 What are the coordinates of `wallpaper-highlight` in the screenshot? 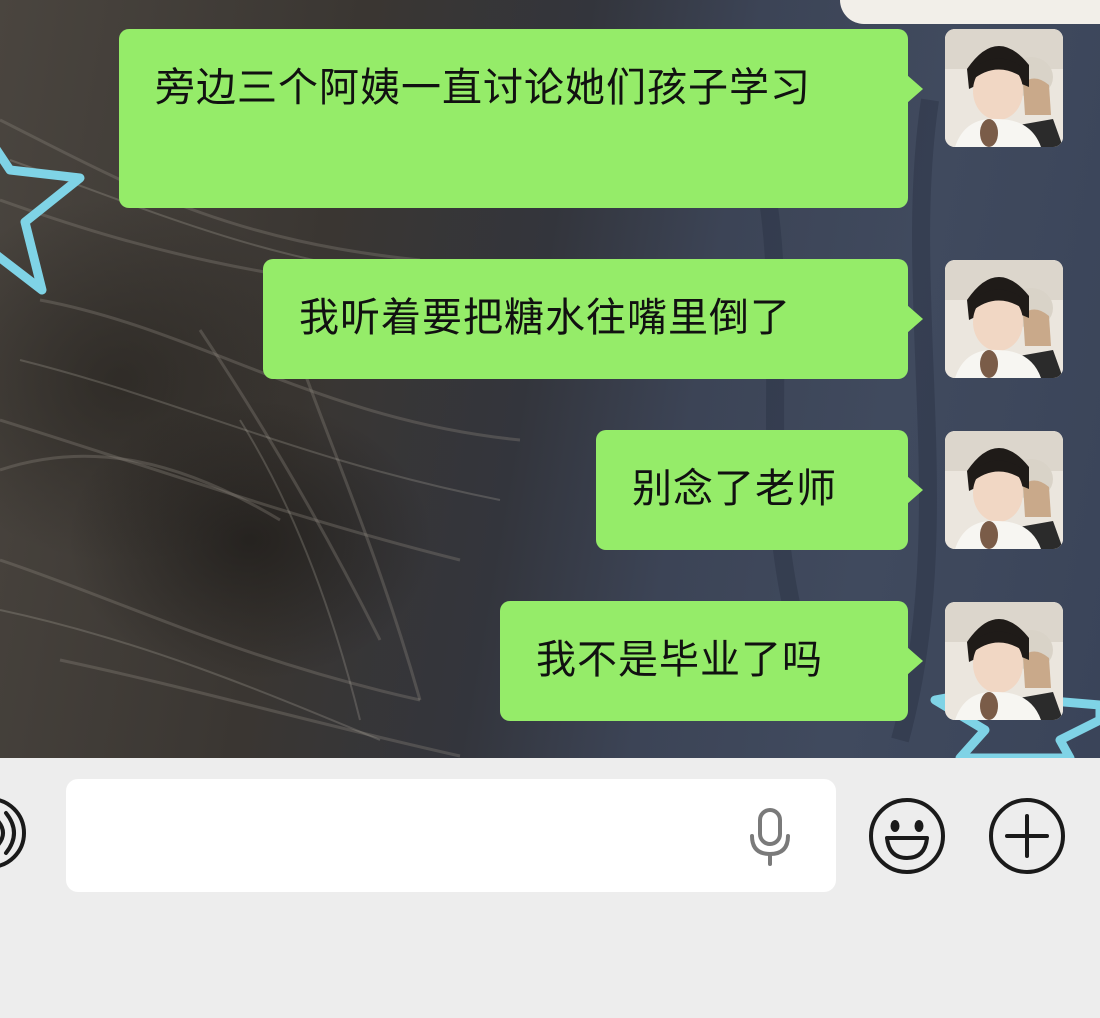 It's located at (970, 12).